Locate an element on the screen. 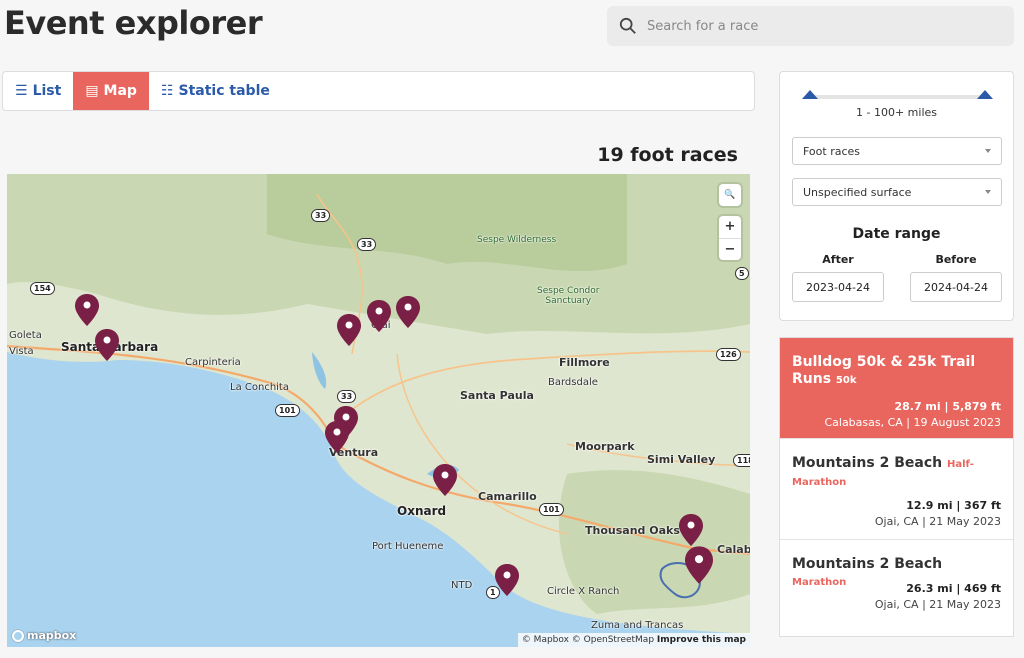 This screenshot has width=1024, height=658. route-shield-126: 126 is located at coordinates (728, 354).